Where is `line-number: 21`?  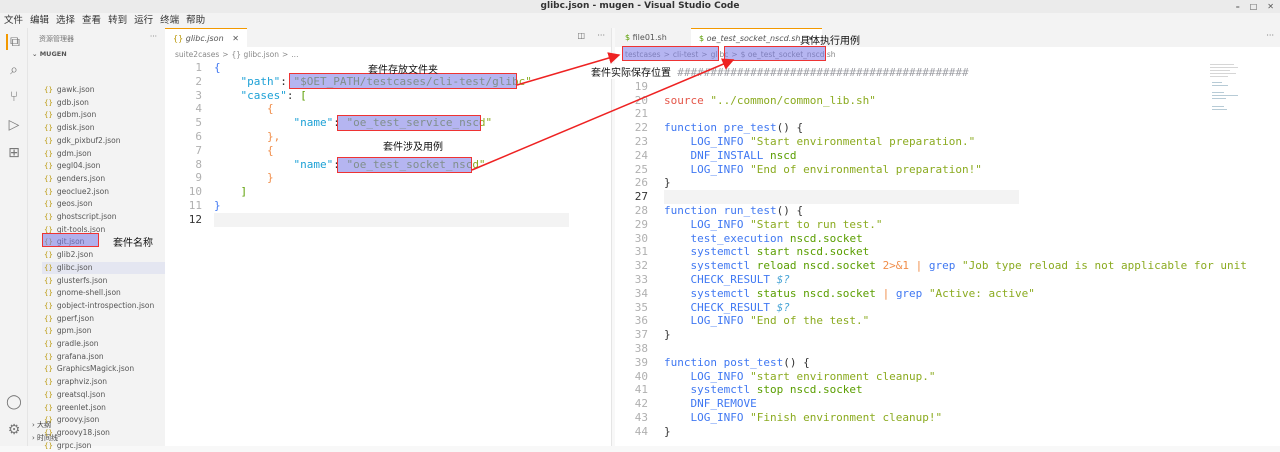
line-number: 21 is located at coordinates (641, 114).